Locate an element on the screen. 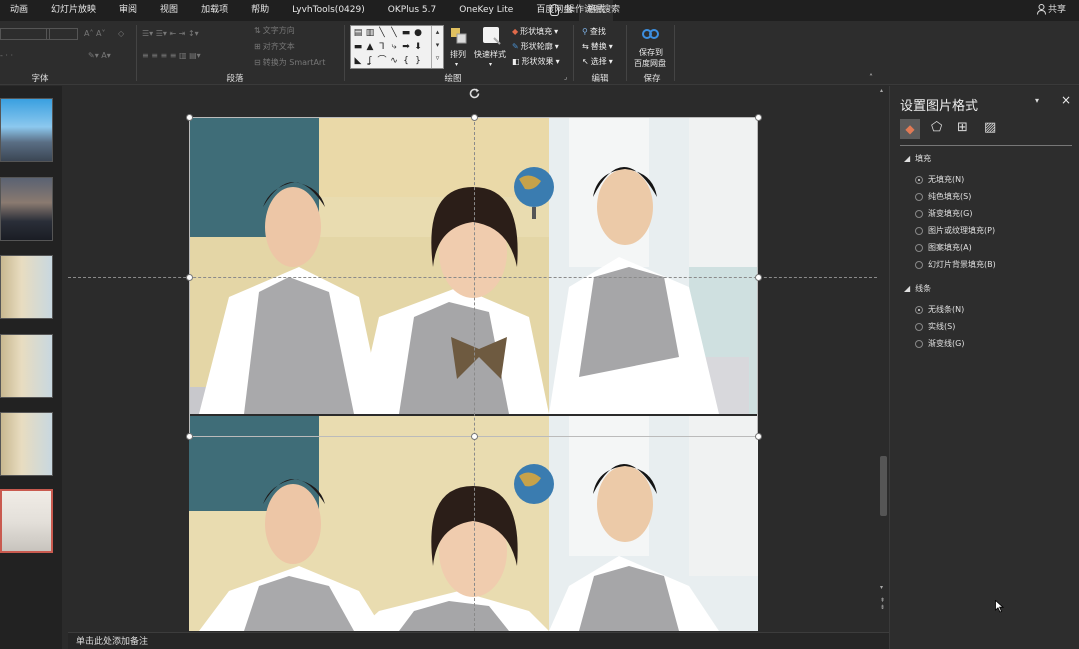 Image resolution: width=1079 pixels, height=649 pixels. shape-outline-button: ✎ 形状轮廓 ▾ is located at coordinates (535, 46).